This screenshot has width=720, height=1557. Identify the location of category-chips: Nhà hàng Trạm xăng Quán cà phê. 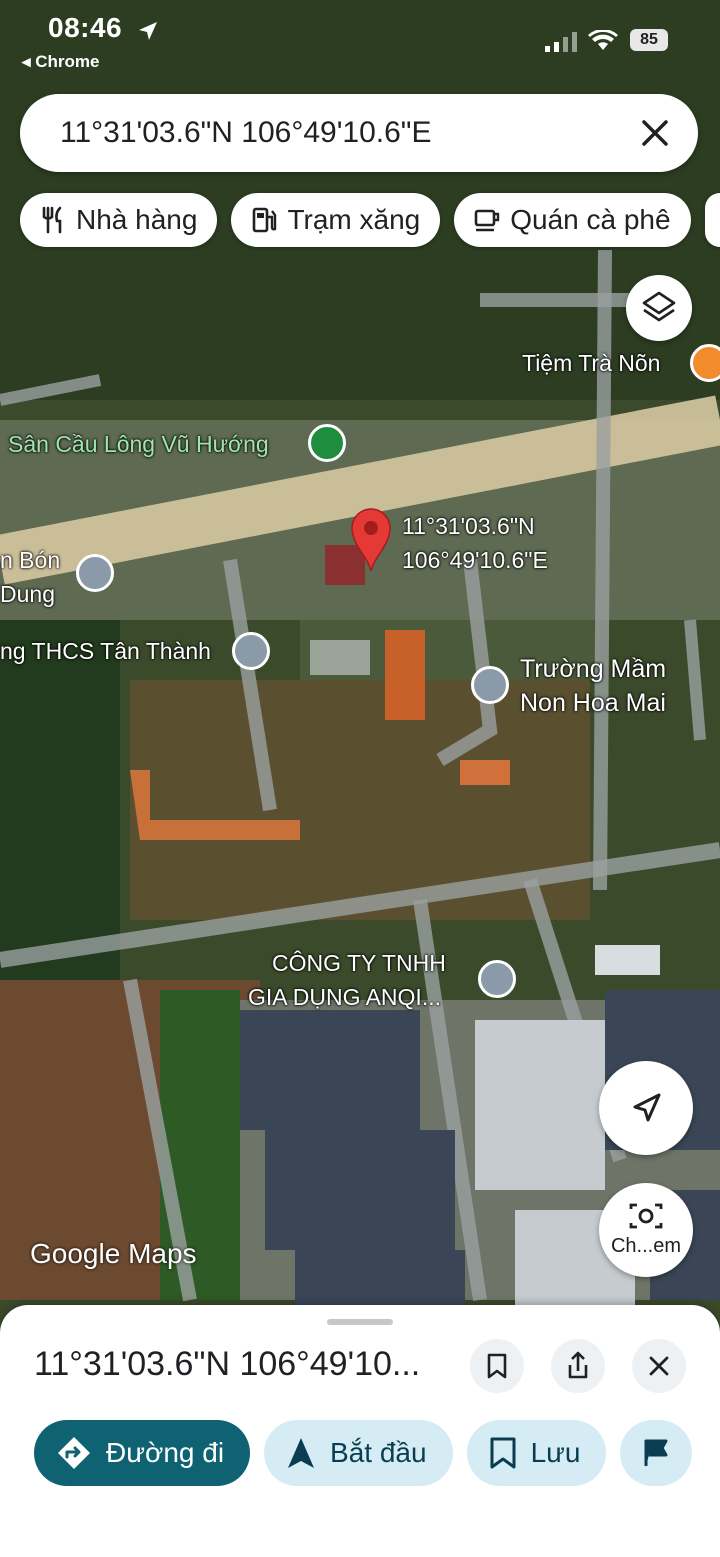
(370, 220).